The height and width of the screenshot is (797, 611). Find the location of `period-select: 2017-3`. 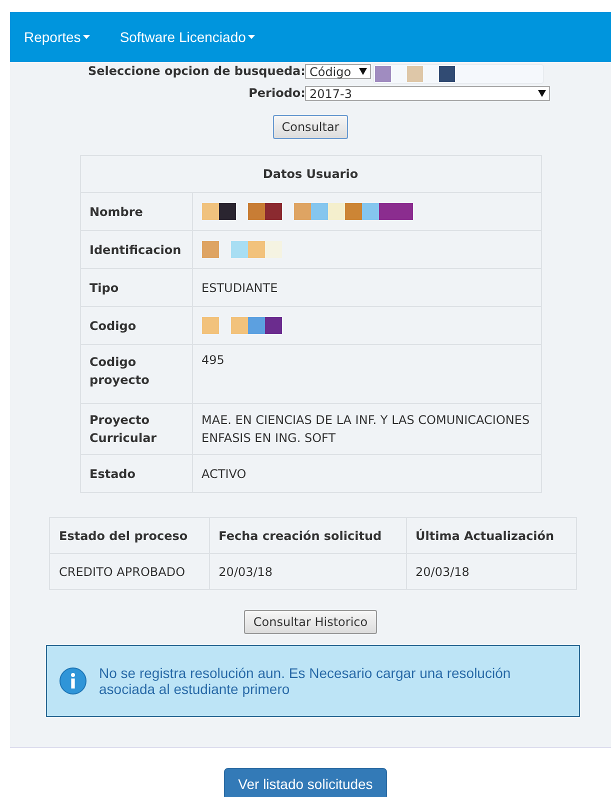

period-select: 2017-3 is located at coordinates (427, 93).